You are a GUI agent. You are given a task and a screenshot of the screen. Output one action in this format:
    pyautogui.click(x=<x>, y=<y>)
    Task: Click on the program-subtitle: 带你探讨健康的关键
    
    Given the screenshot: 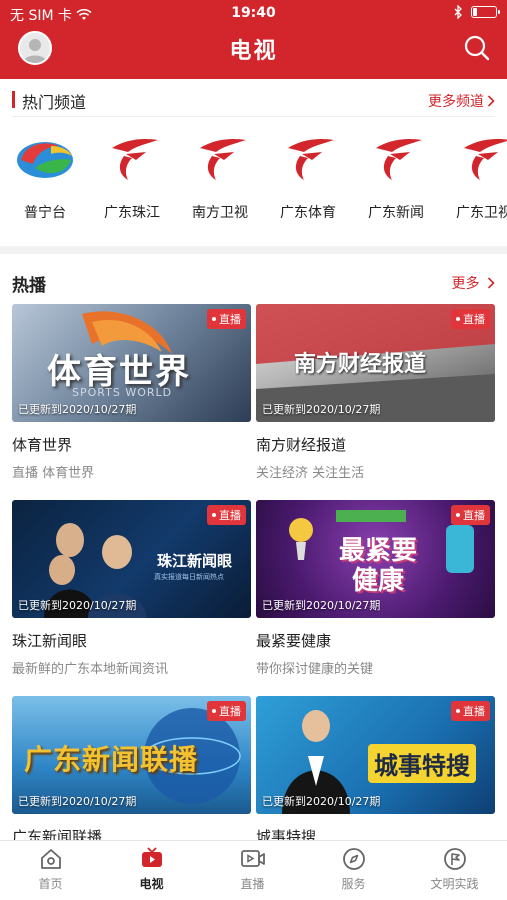 What is the action you would take?
    pyautogui.click(x=315, y=669)
    